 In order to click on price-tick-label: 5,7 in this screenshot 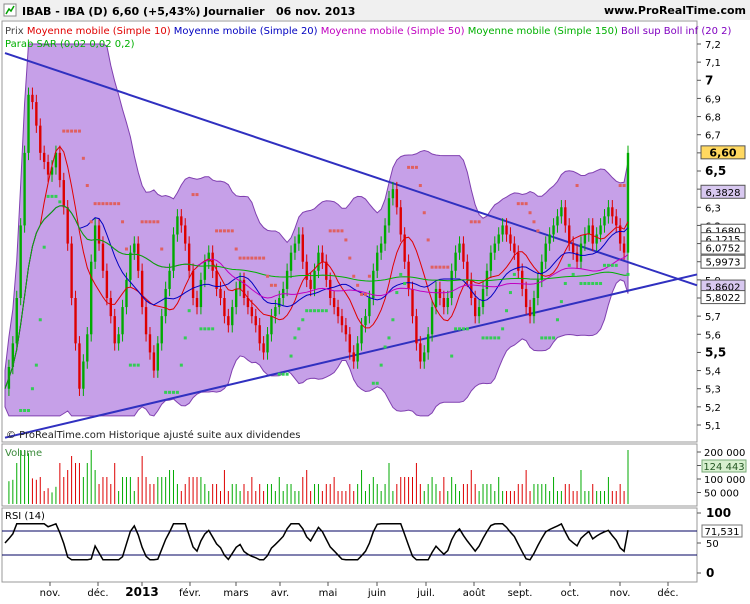, I will do `click(713, 317)`.